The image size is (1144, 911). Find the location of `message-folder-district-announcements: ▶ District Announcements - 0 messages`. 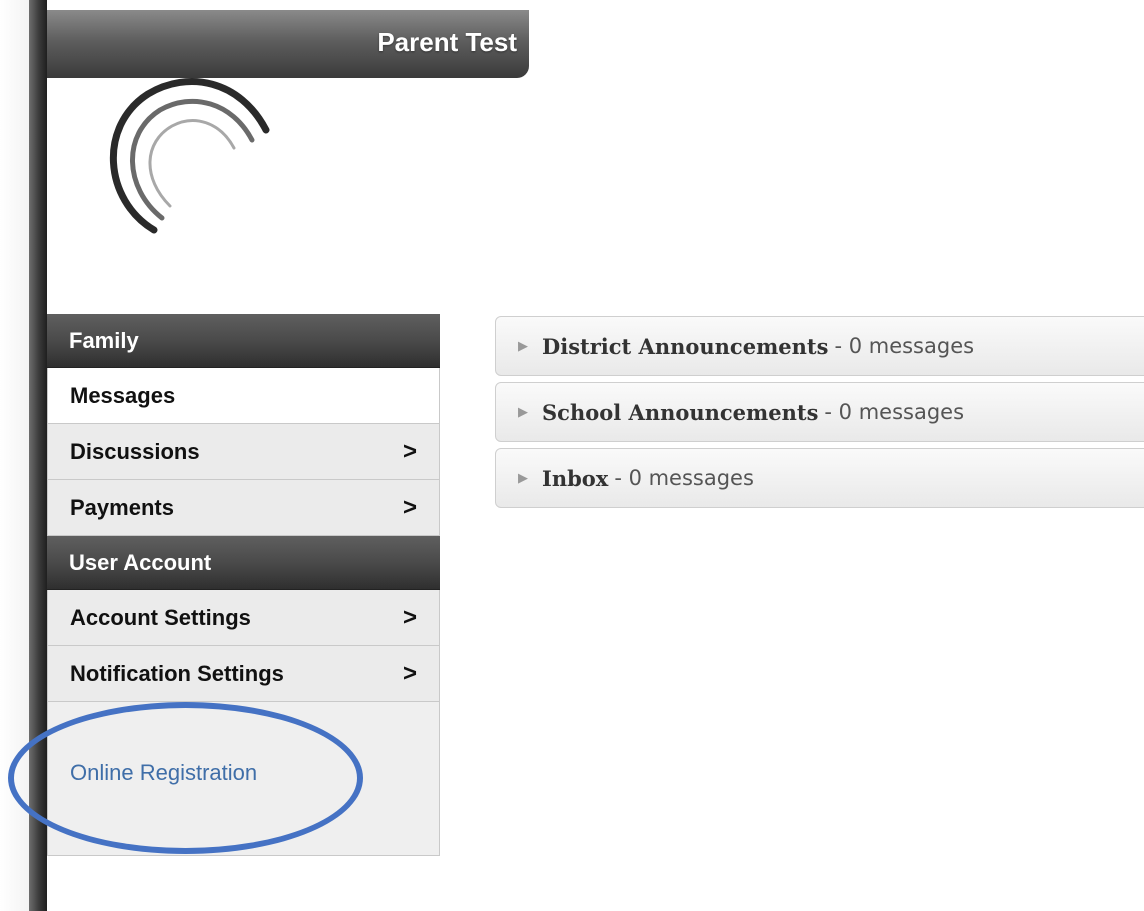

message-folder-district-announcements: ▶ District Announcements - 0 messages is located at coordinates (819, 346).